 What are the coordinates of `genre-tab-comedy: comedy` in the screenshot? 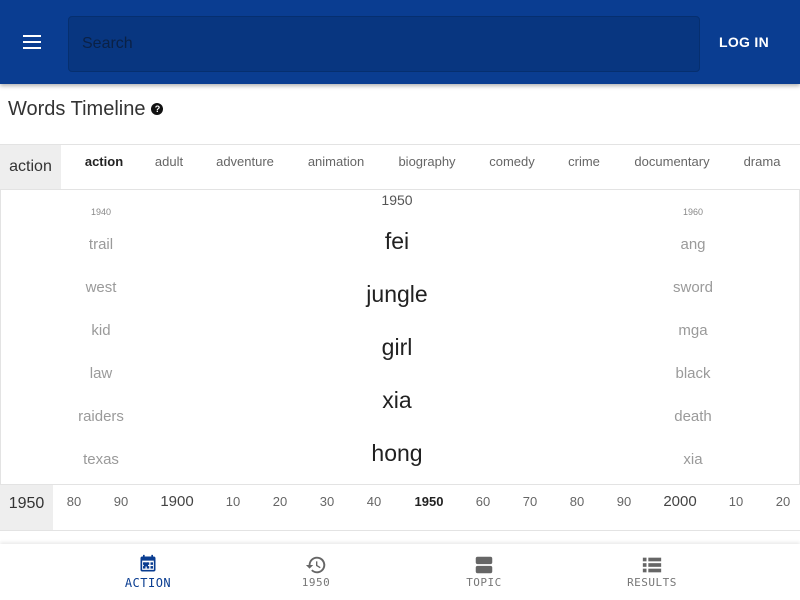 It's located at (512, 167).